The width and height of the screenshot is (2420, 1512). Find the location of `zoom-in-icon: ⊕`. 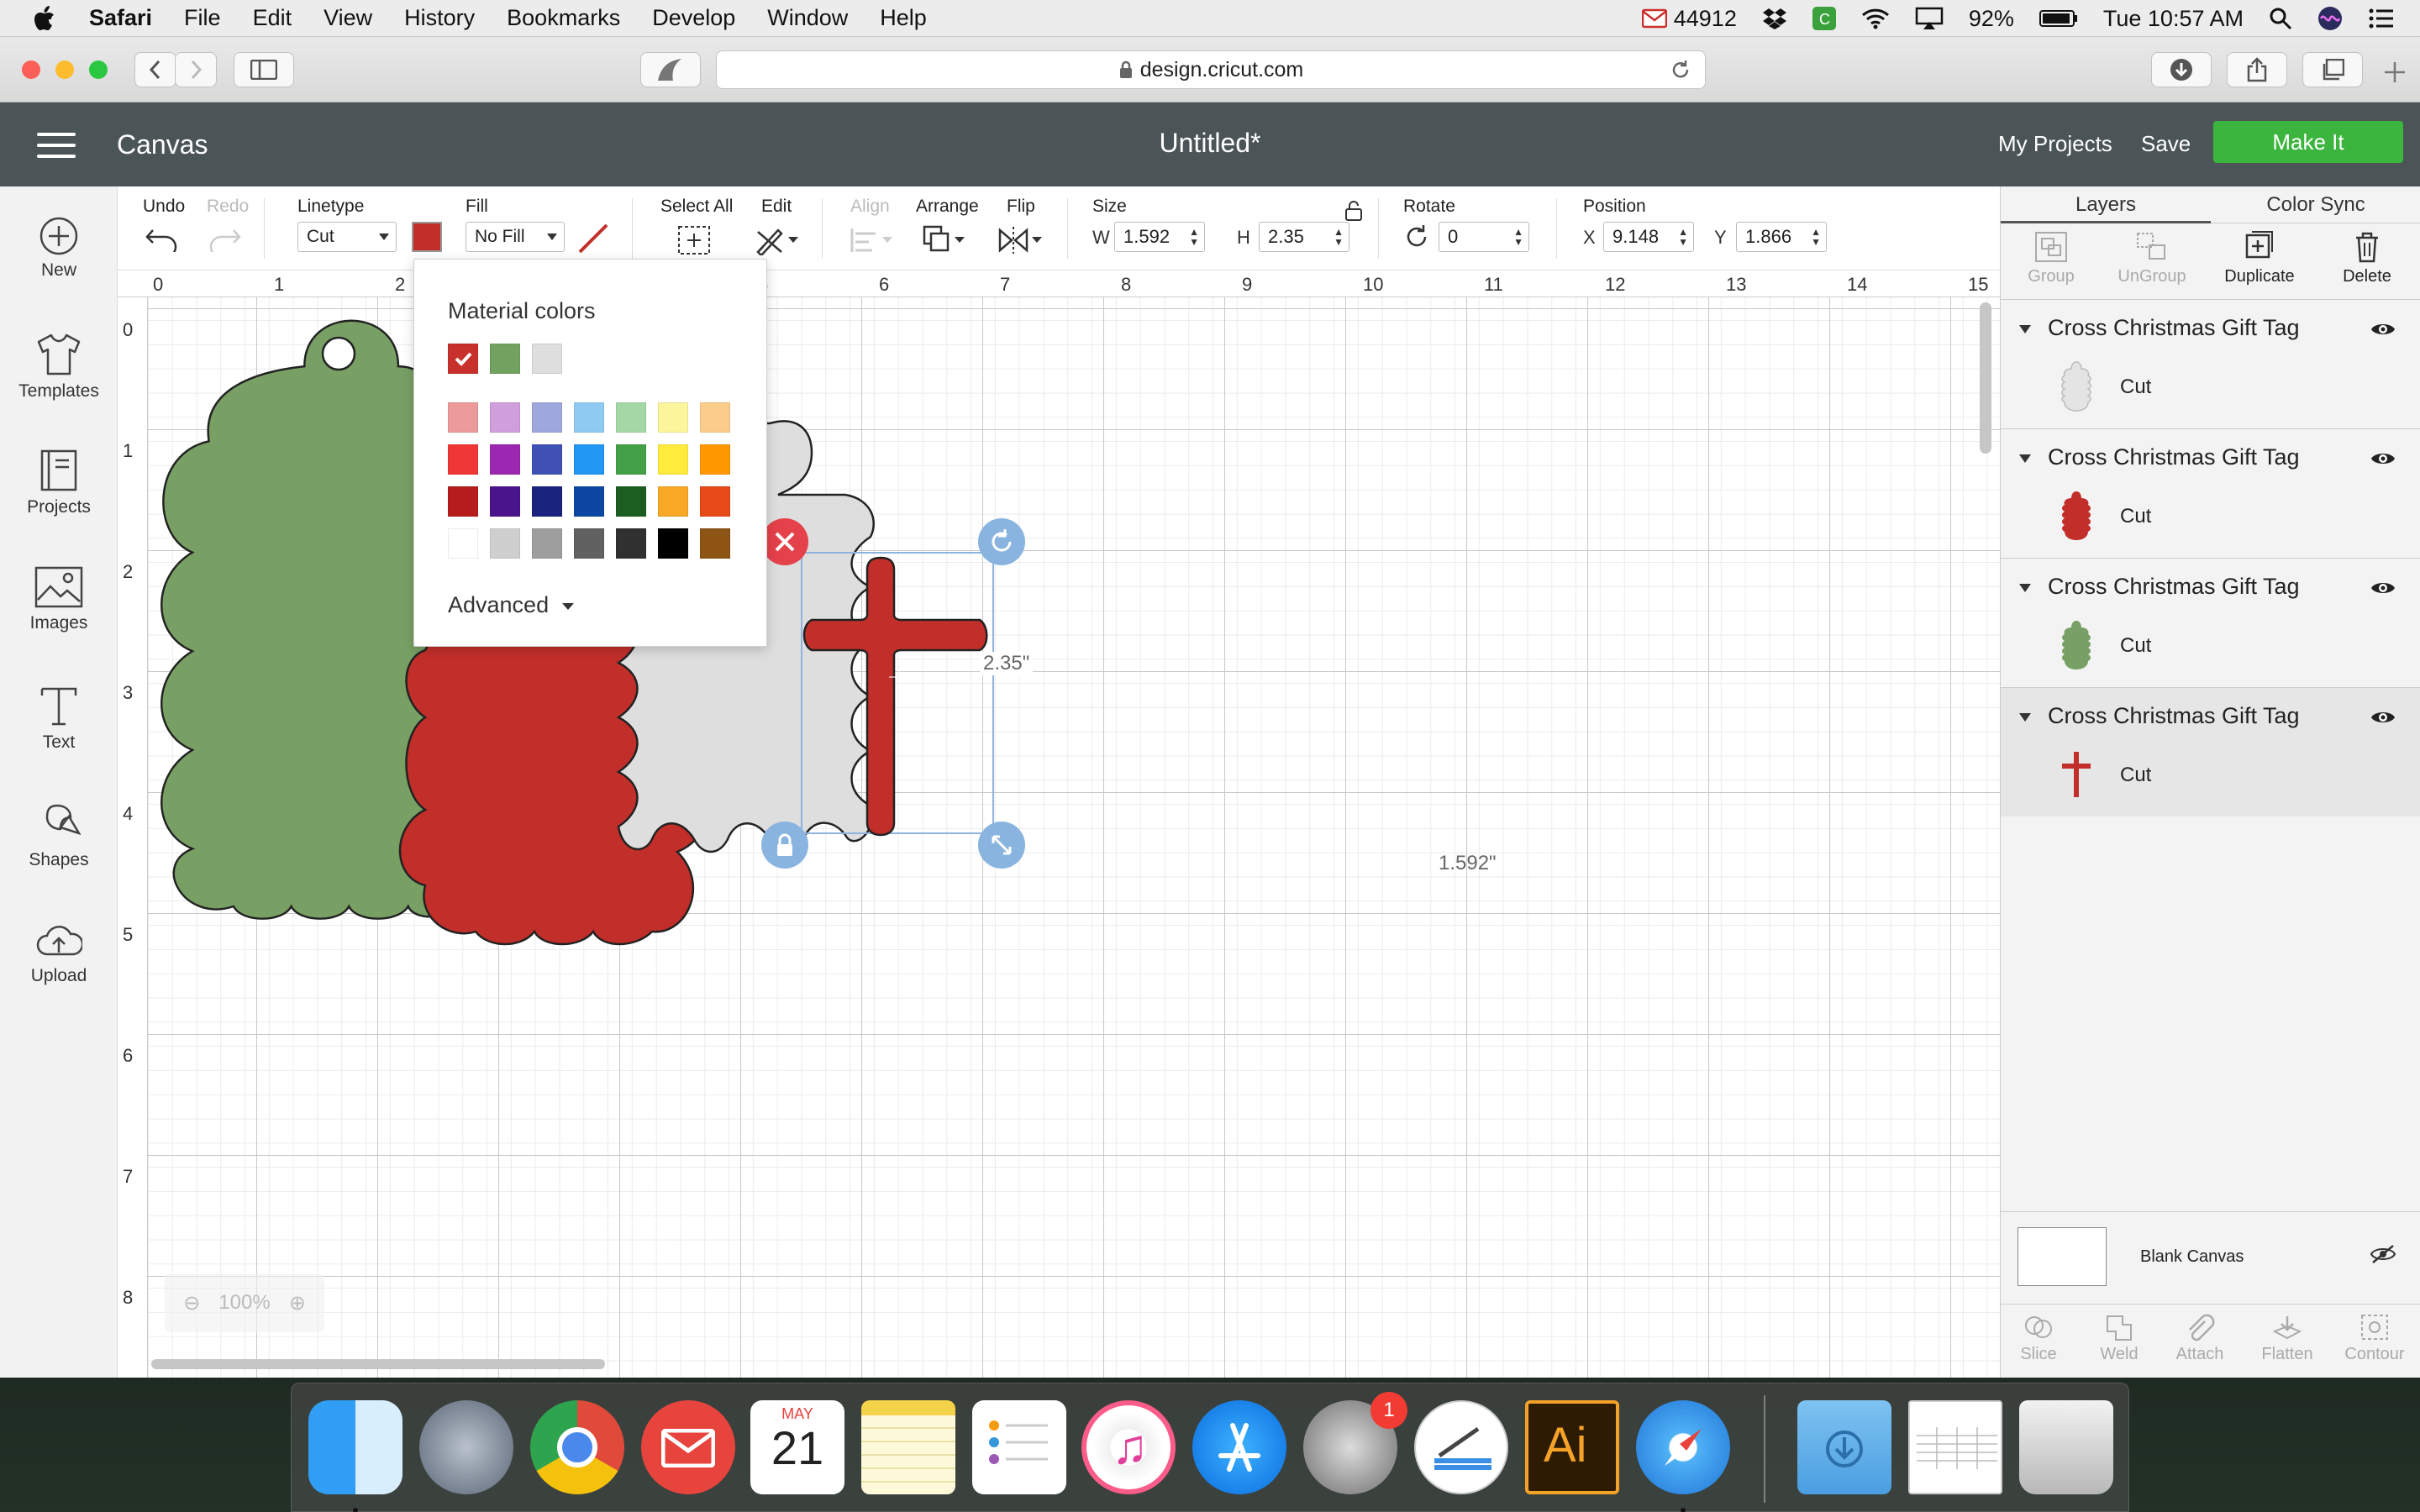

zoom-in-icon: ⊕ is located at coordinates (298, 1303).